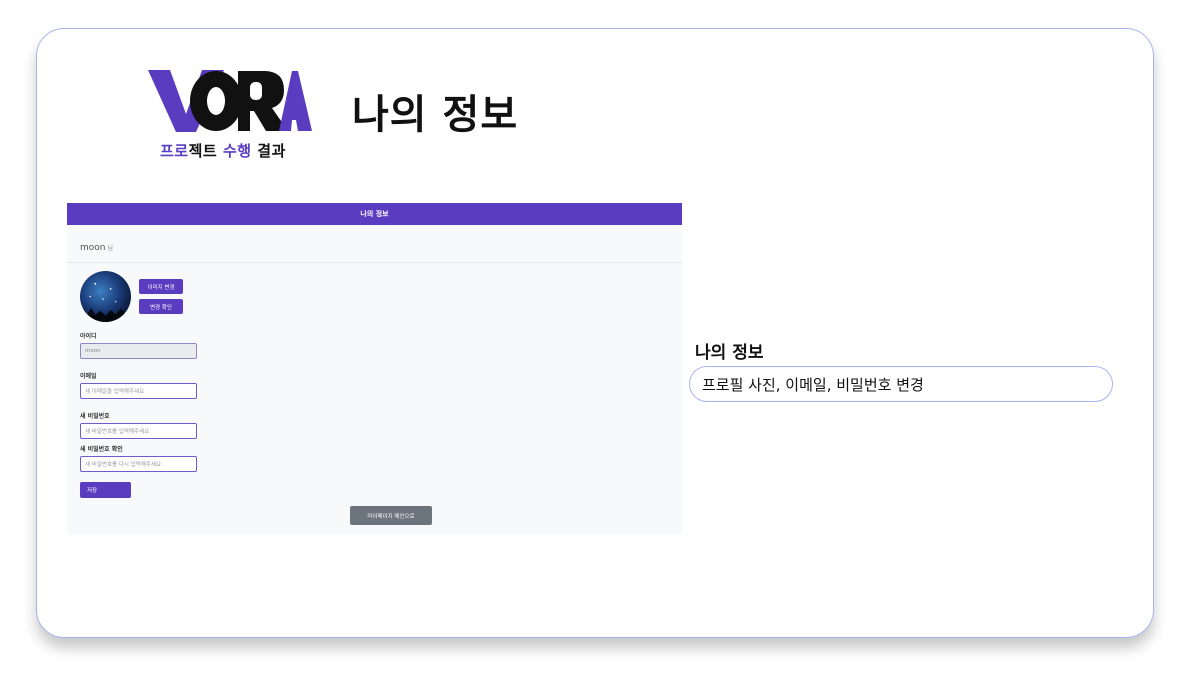  I want to click on logo-subtitle: 프로젝트 수행 결과, so click(223, 150).